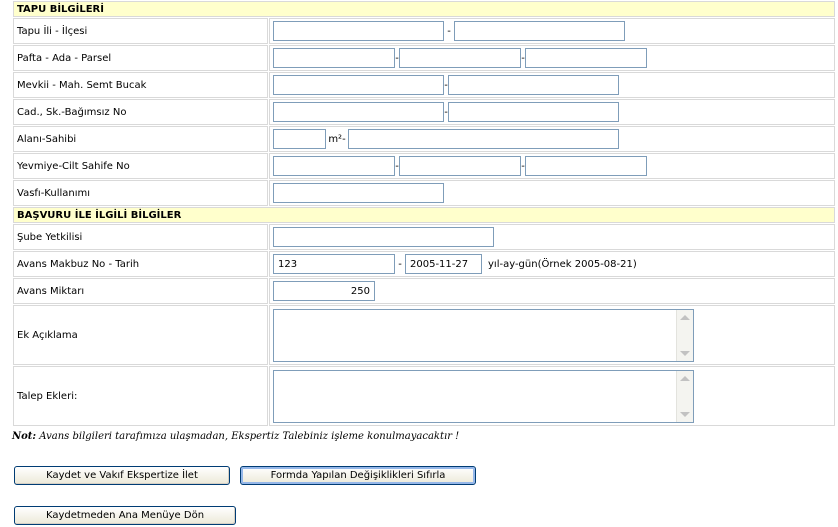 The width and height of the screenshot is (838, 527). I want to click on vasfi-input, so click(358, 193).